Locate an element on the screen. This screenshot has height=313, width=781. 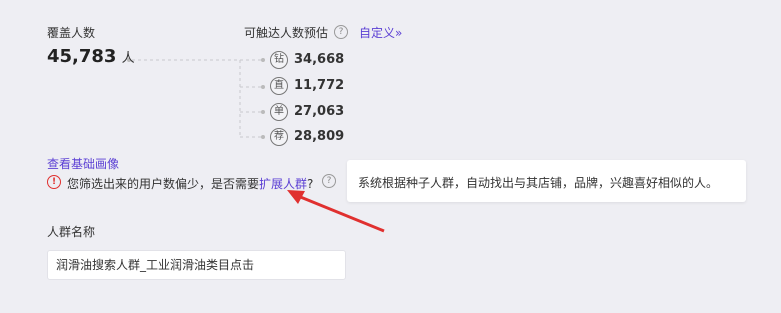
view-base-profile-link: 查看基础画像 is located at coordinates (83, 163).